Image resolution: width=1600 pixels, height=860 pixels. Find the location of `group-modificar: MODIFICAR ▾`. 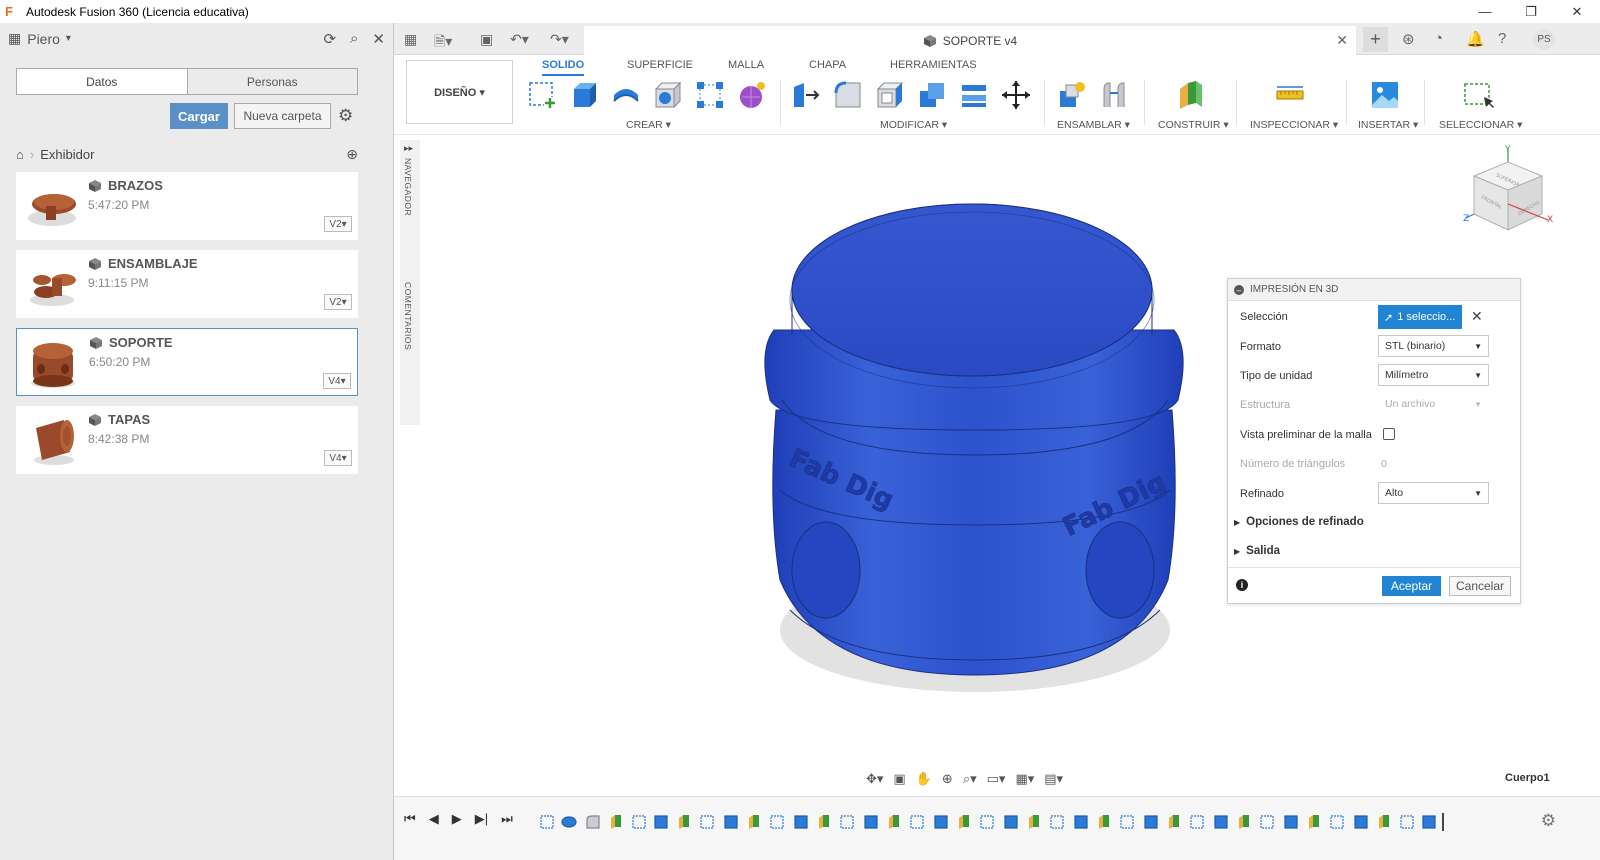

group-modificar: MODIFICAR ▾ is located at coordinates (913, 125).